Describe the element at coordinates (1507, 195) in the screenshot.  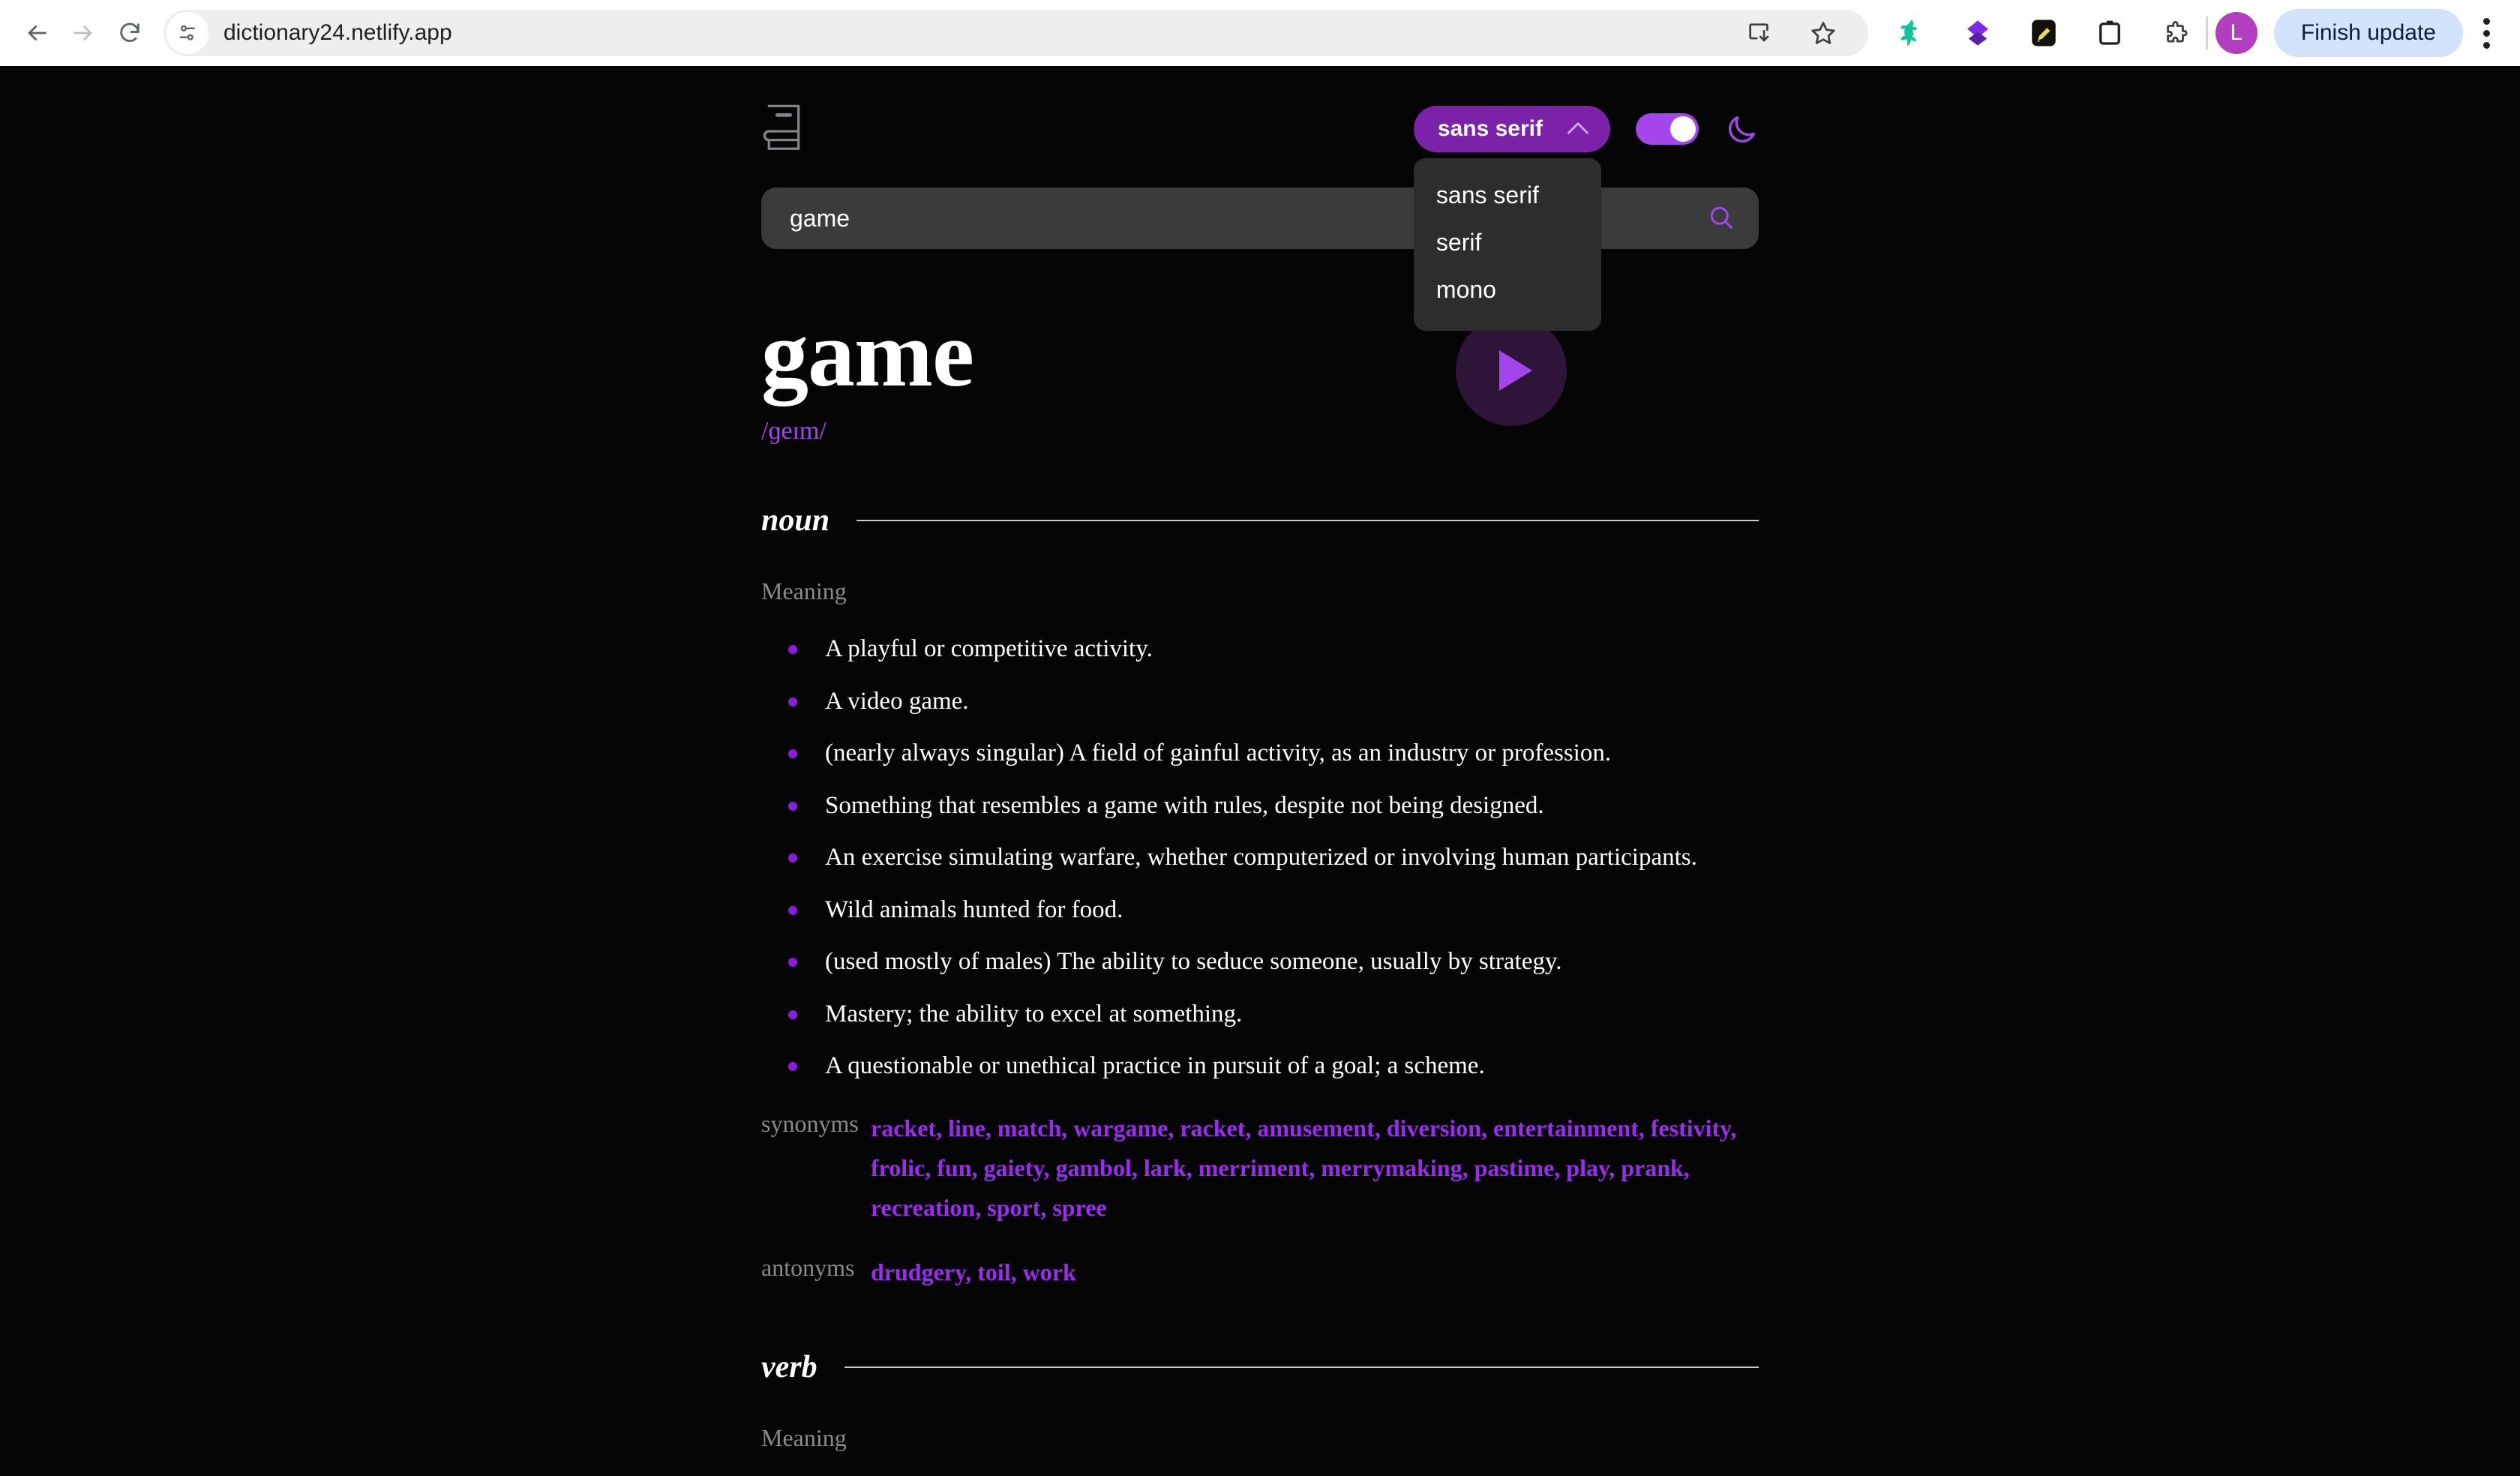
I see `font-option-sans-serif: sans serif` at that location.